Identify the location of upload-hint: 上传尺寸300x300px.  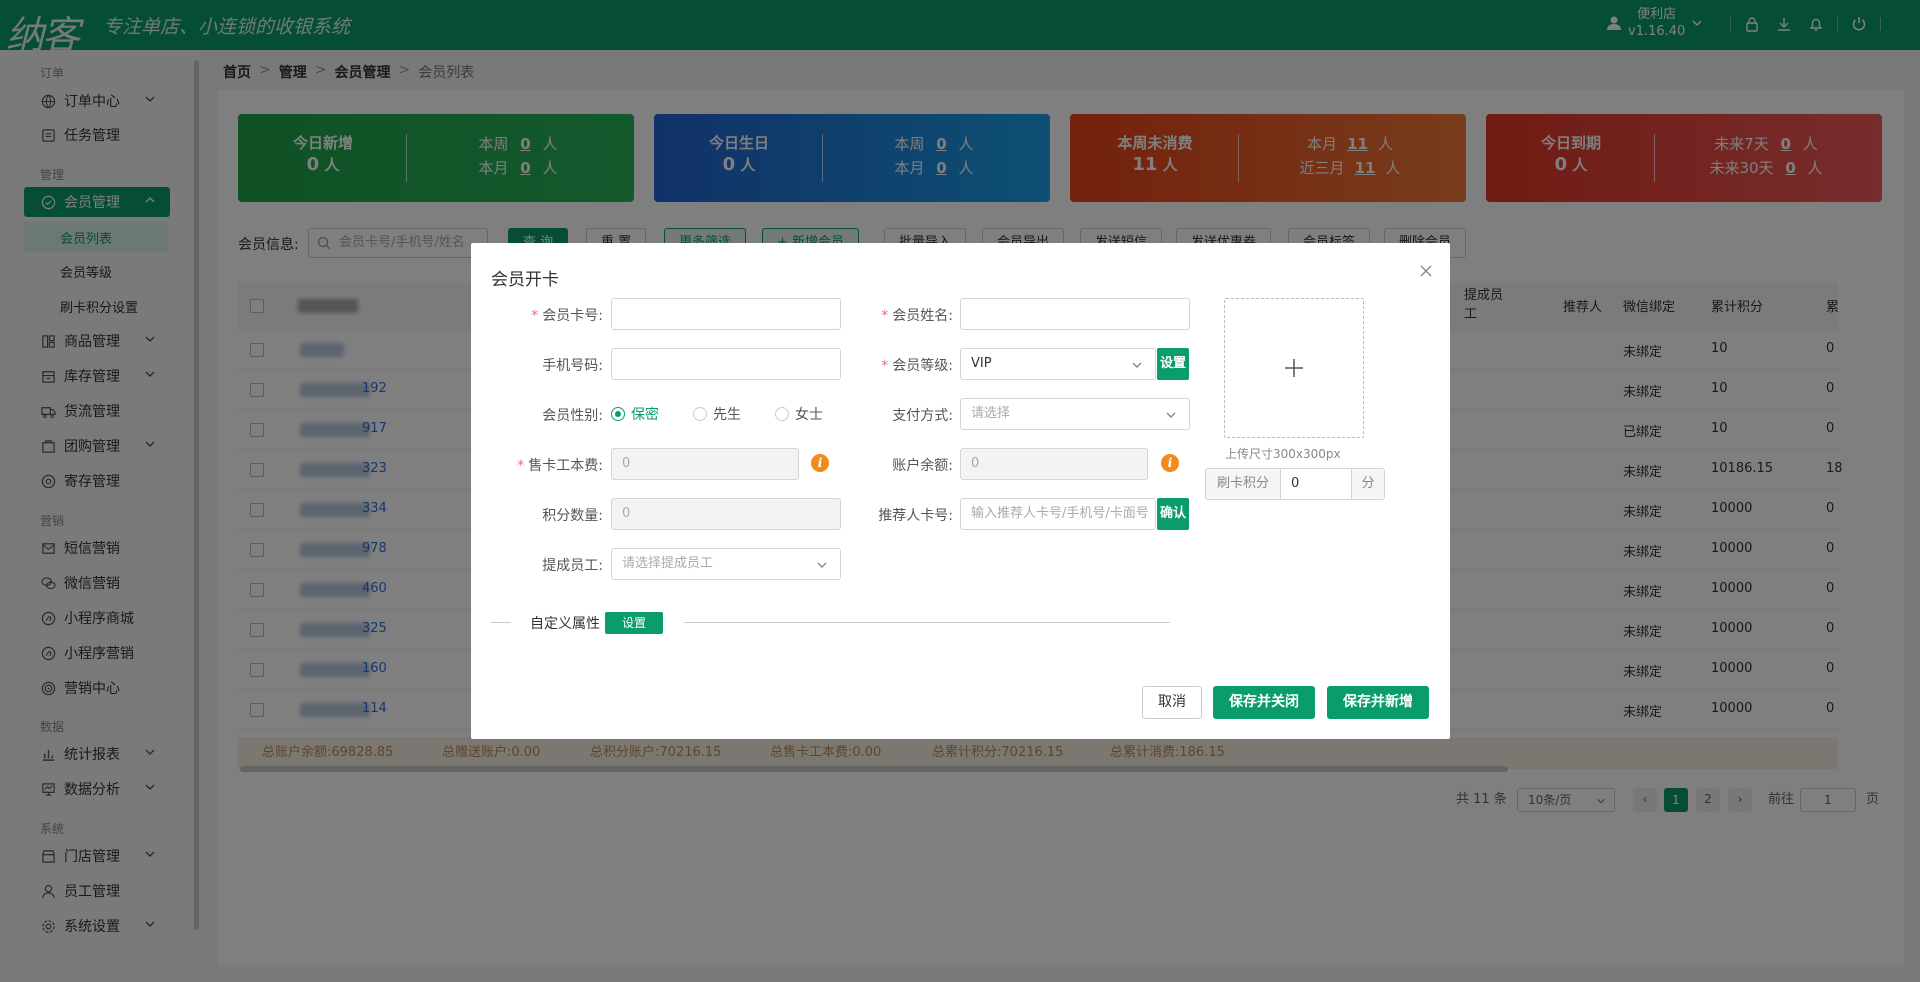
(1283, 454).